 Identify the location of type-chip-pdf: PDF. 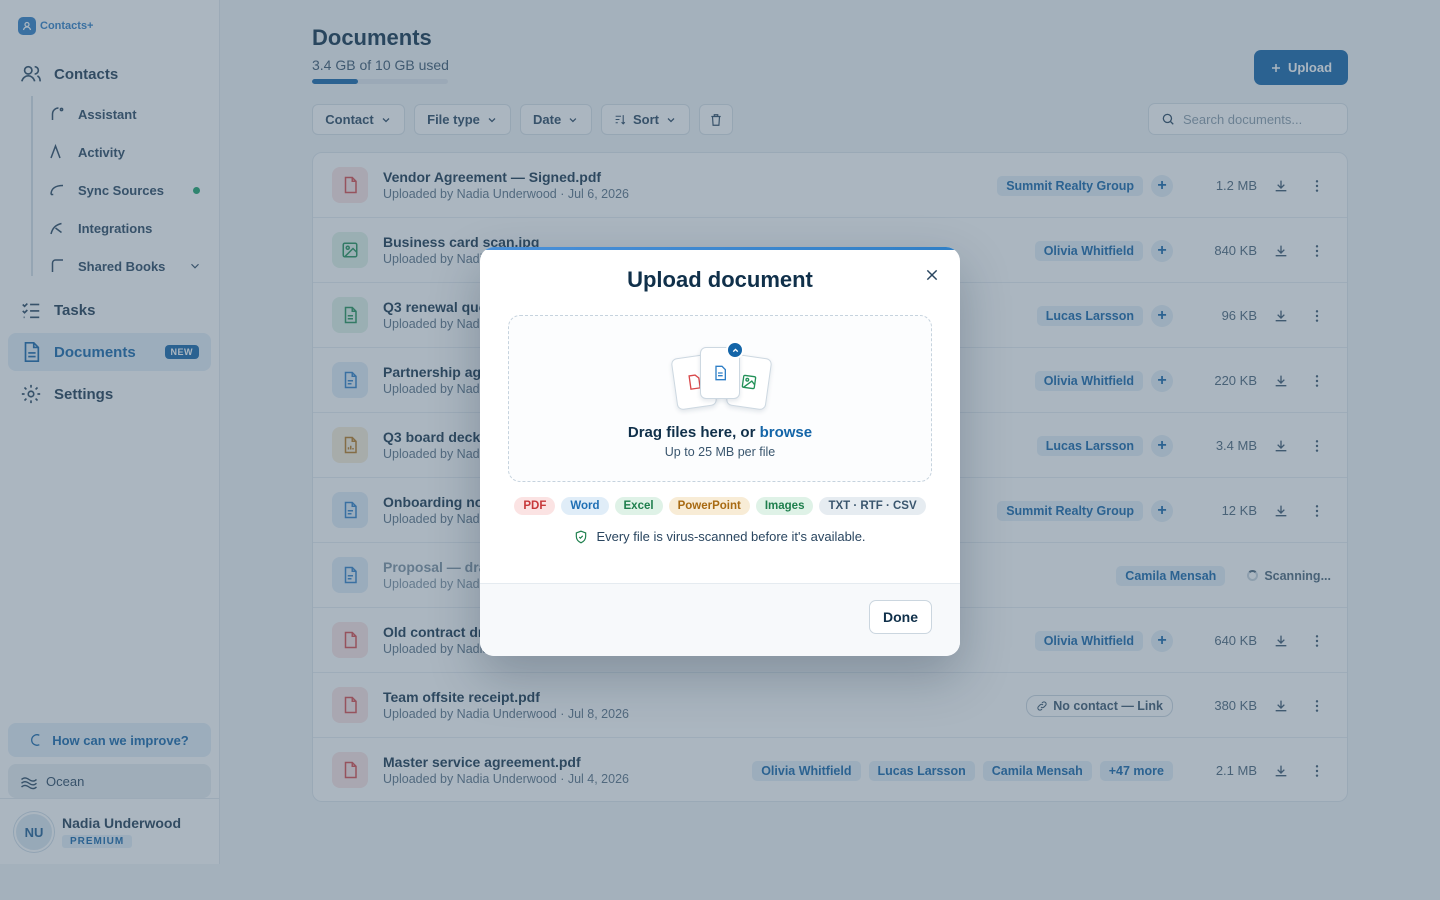
(535, 506).